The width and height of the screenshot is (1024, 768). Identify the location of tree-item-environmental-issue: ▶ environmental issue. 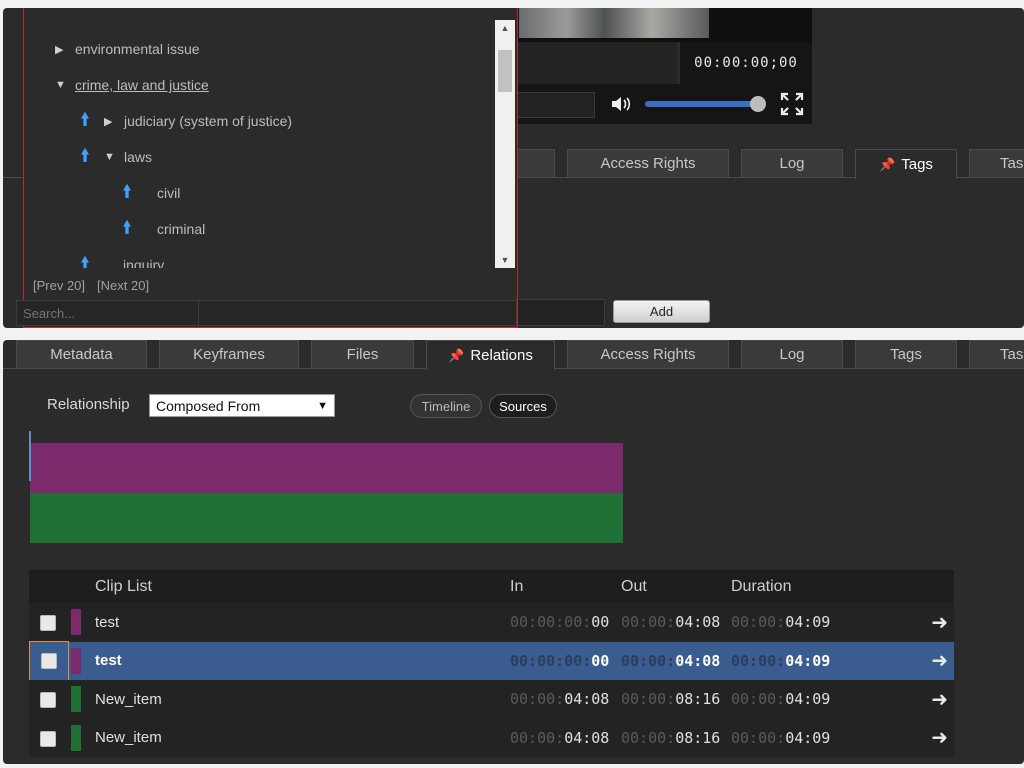
(127, 49).